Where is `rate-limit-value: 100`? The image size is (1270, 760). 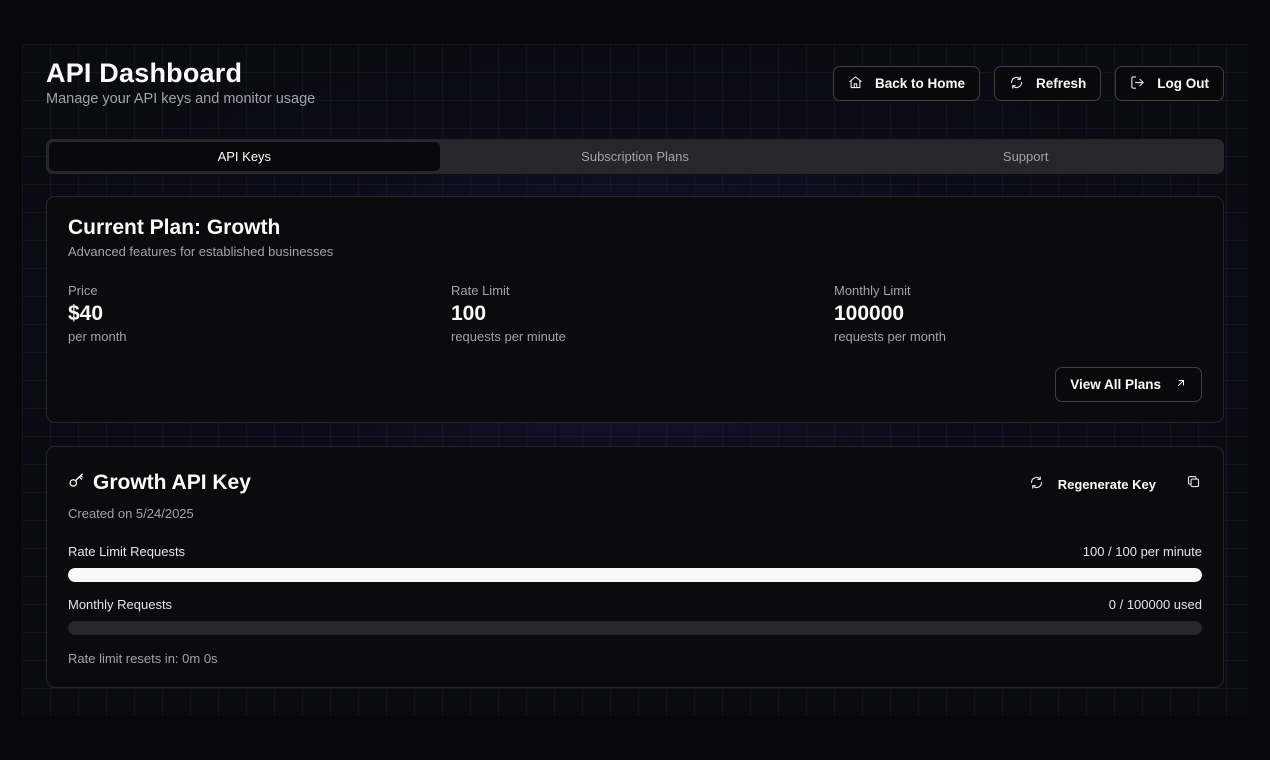
rate-limit-value: 100 is located at coordinates (469, 313).